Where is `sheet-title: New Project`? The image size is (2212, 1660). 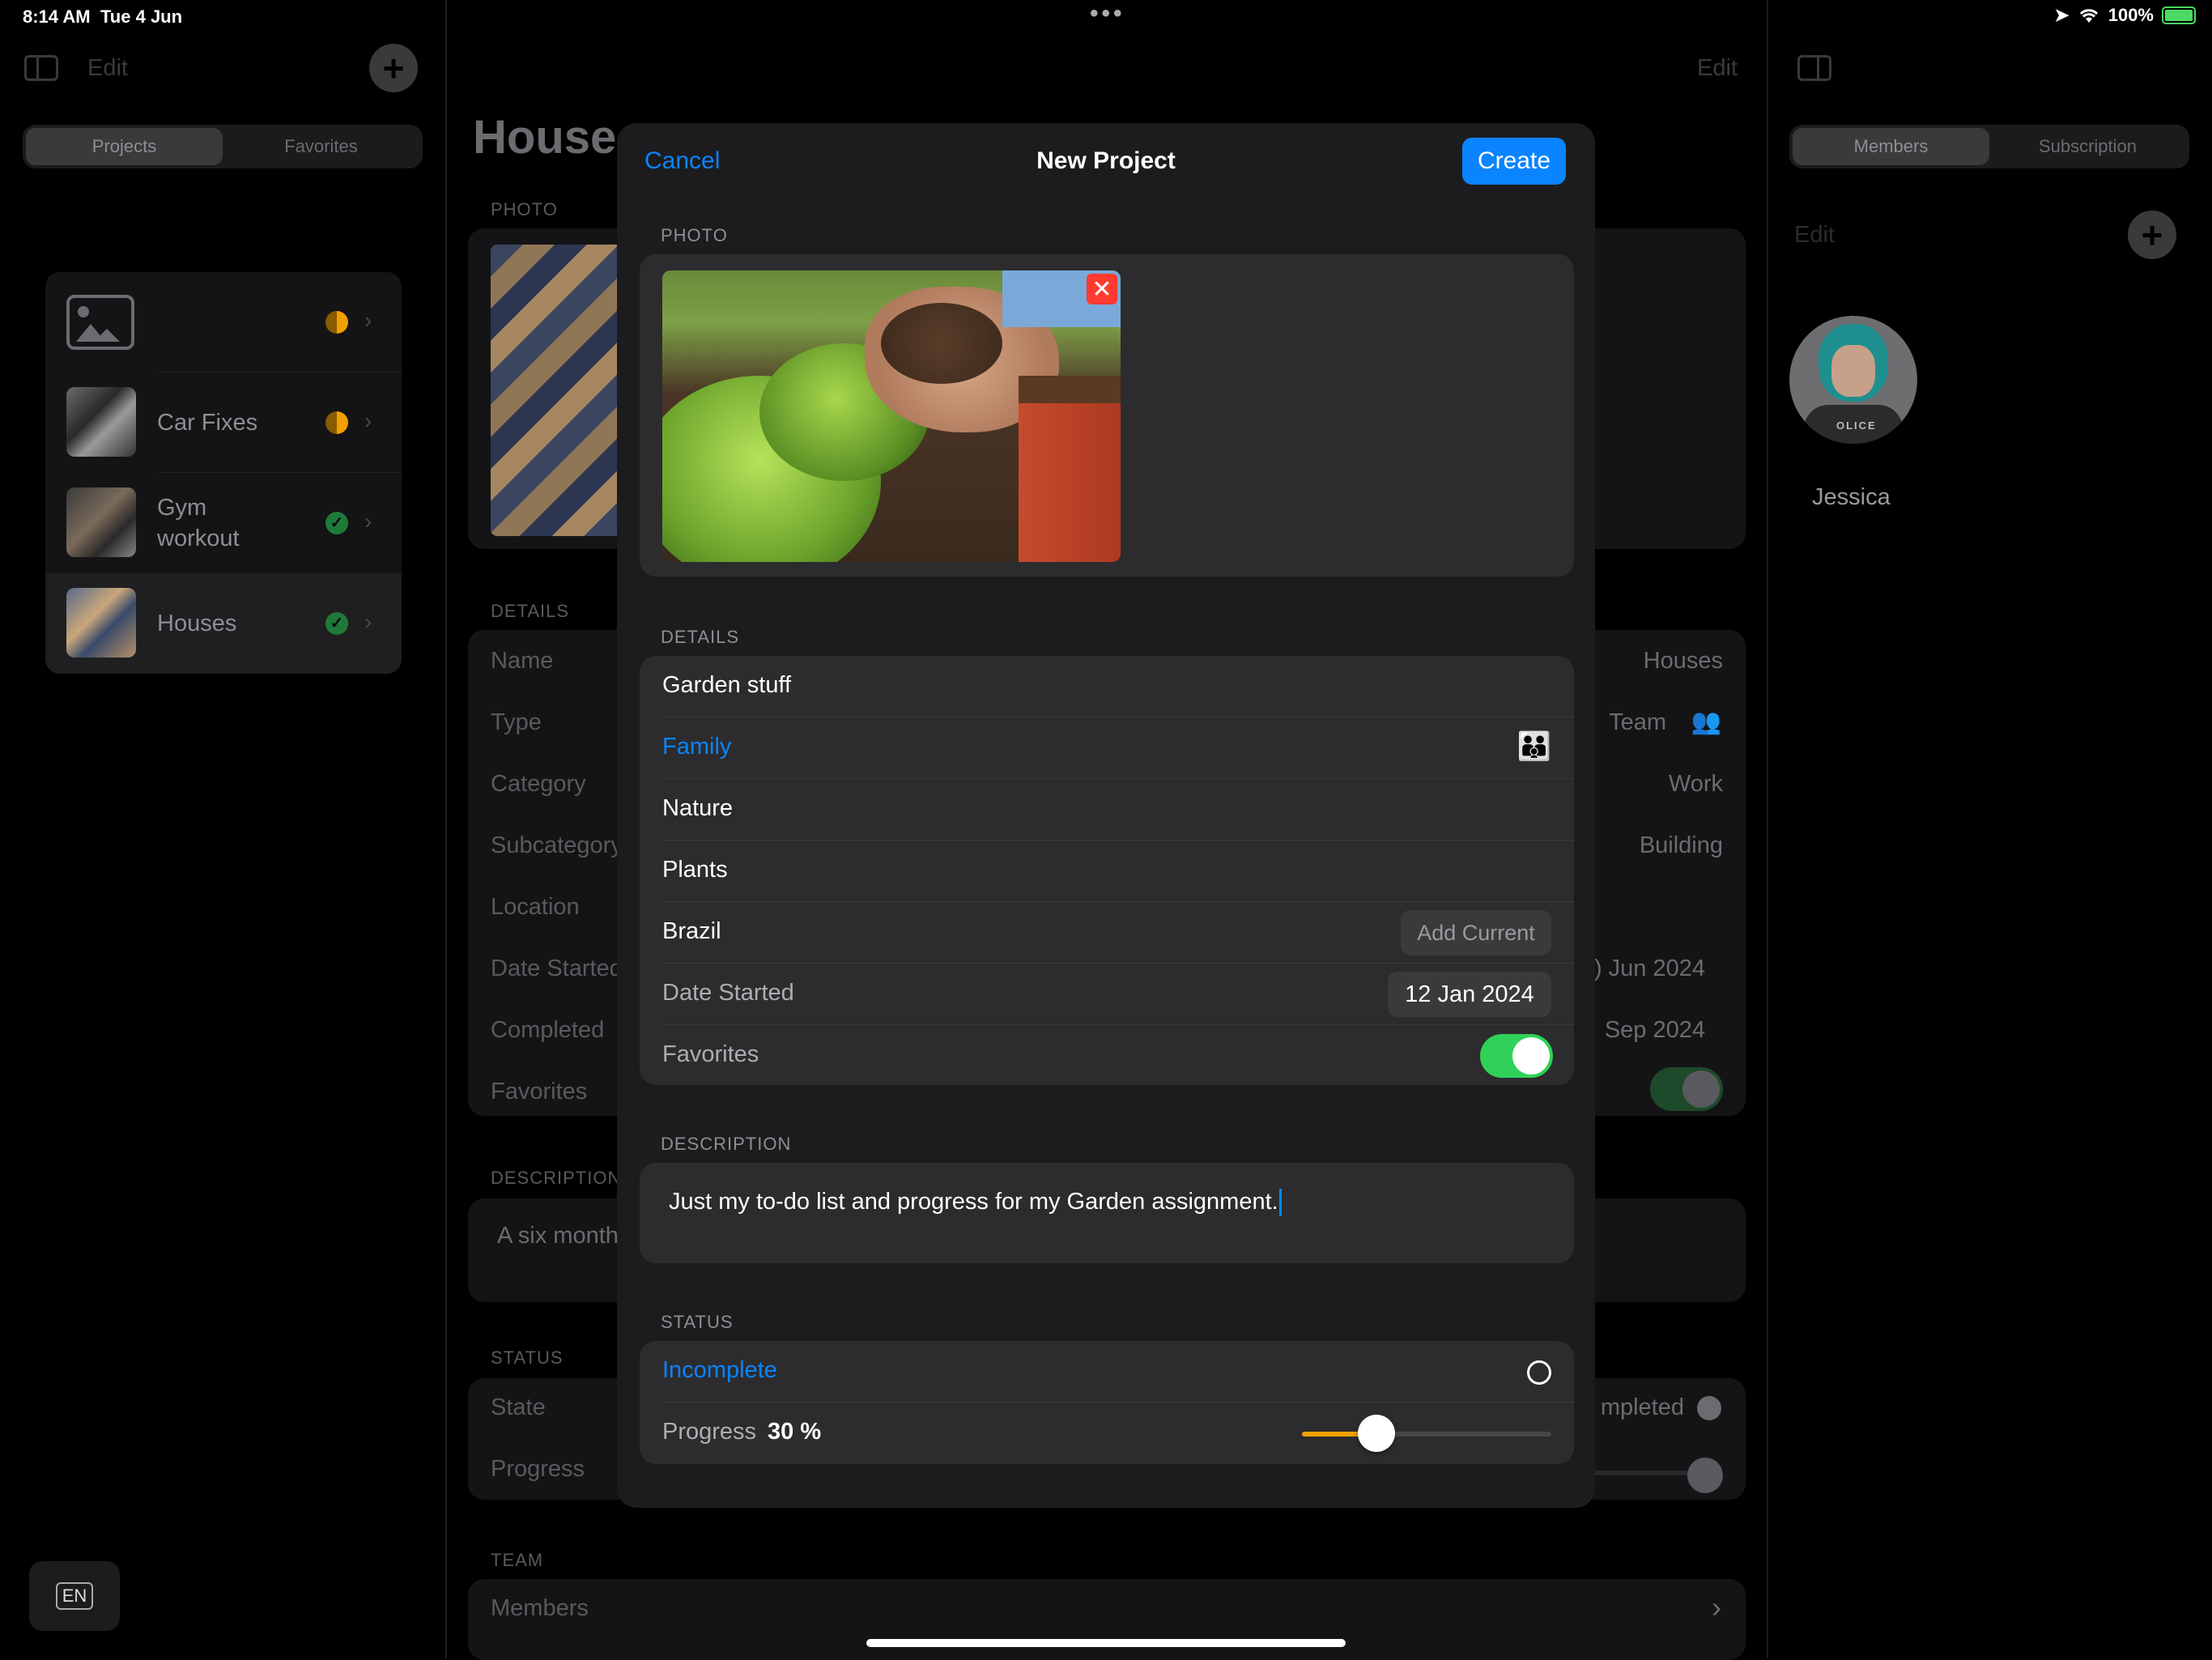
sheet-title: New Project is located at coordinates (1106, 161).